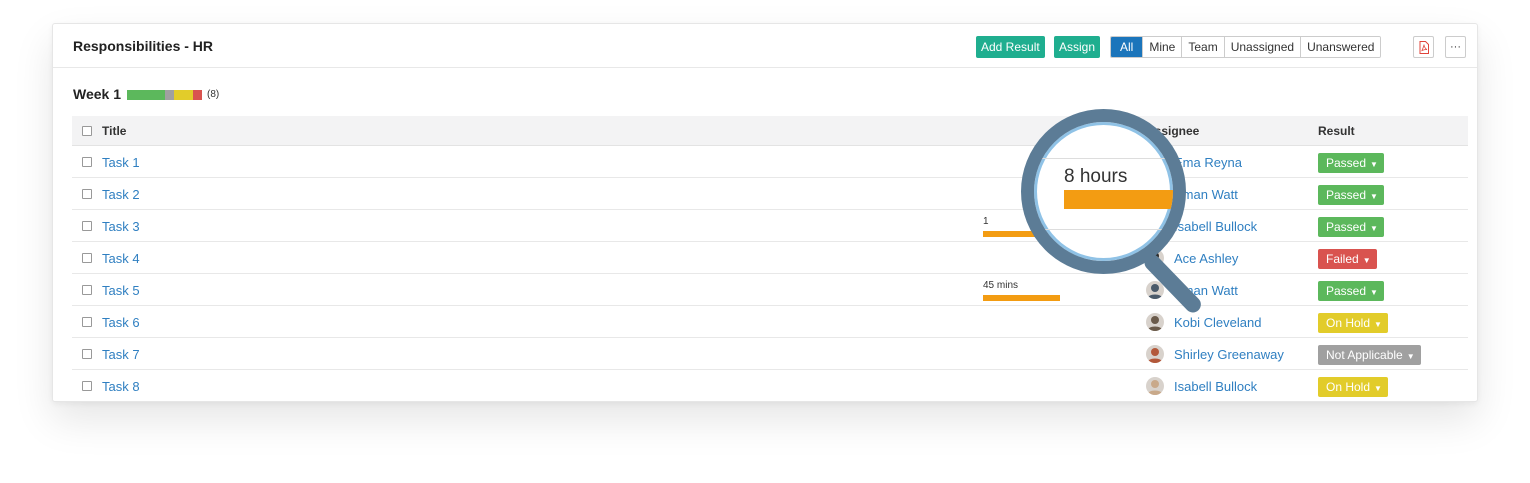  What do you see at coordinates (770, 322) in the screenshot?
I see `table-row: Task 6 Kobi Cleveland On Hold ▼` at bounding box center [770, 322].